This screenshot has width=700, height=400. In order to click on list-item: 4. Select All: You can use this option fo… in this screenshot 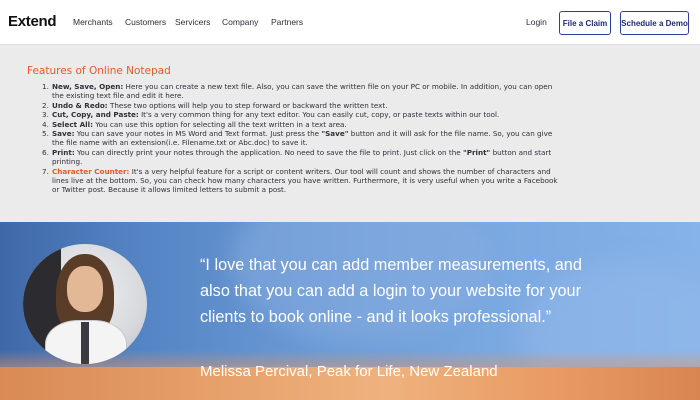, I will do `click(362, 124)`.